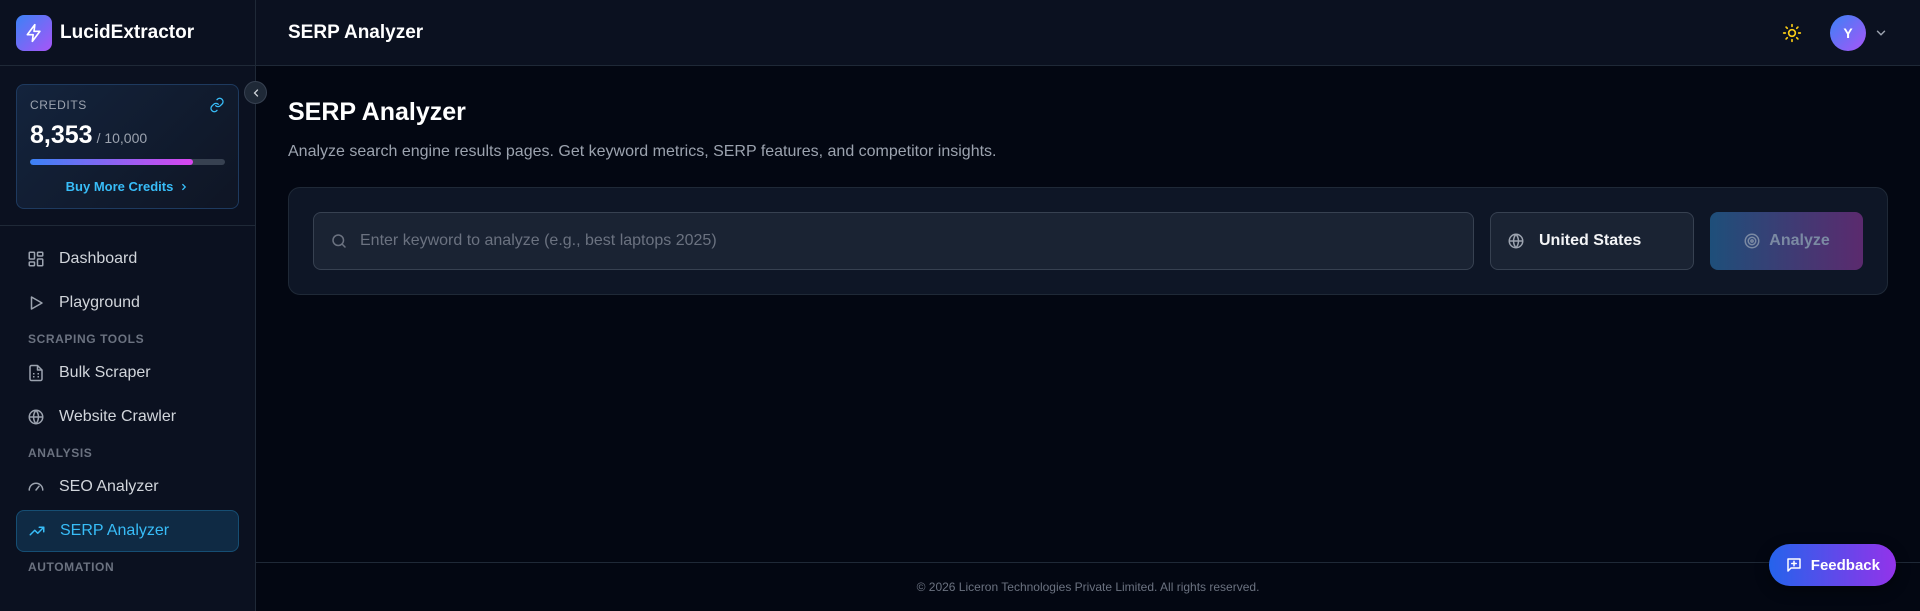  I want to click on search-icon, so click(339, 241).